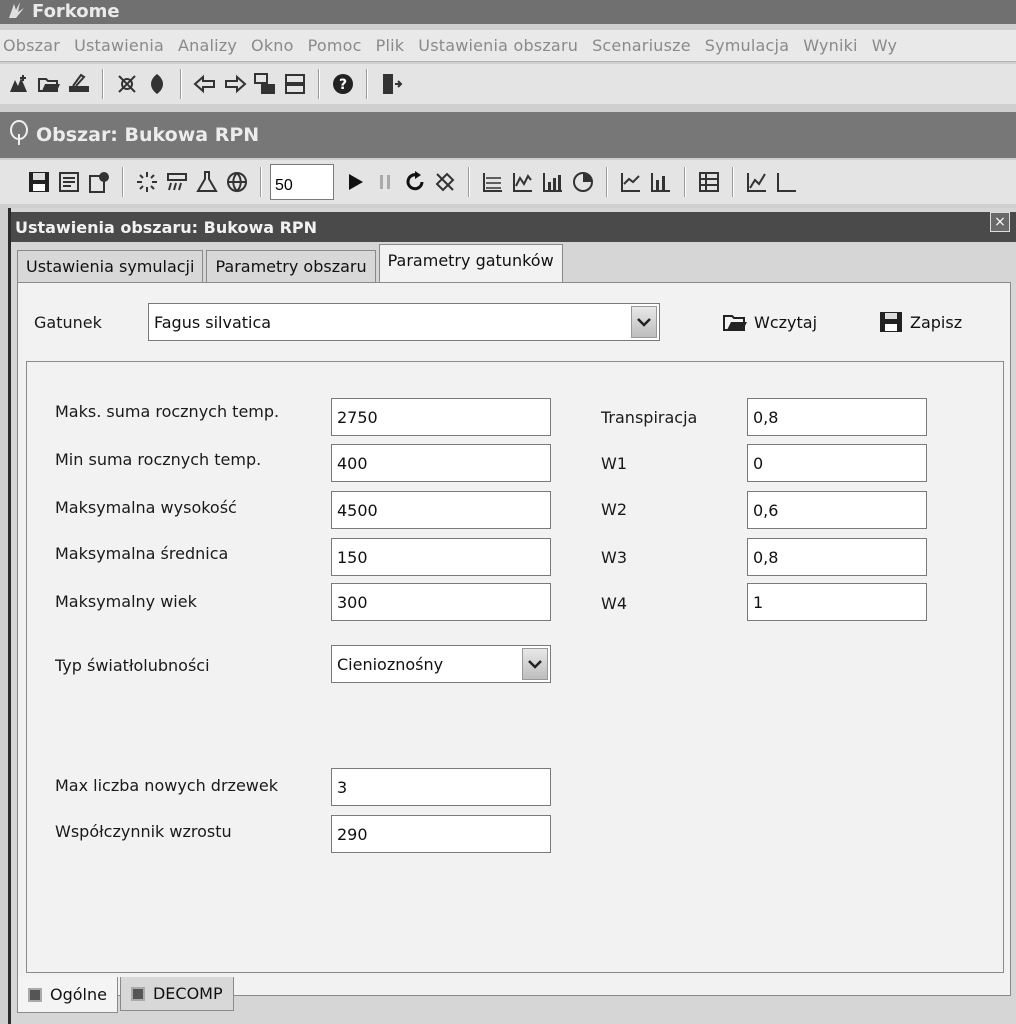 The image size is (1016, 1024). What do you see at coordinates (338, 45) in the screenshot?
I see `menu-pomoc: Pomoc` at bounding box center [338, 45].